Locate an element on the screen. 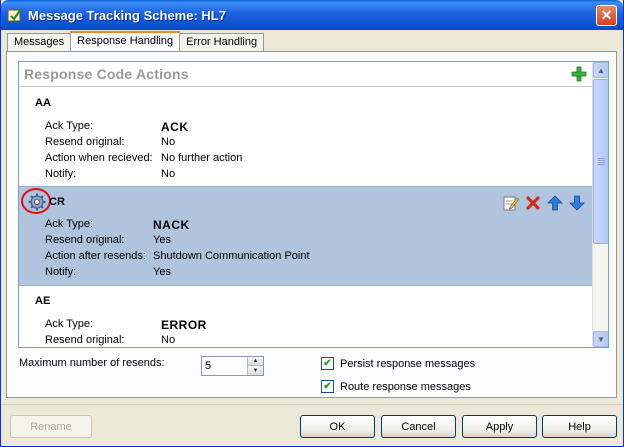  ok-button: OK is located at coordinates (337, 426).